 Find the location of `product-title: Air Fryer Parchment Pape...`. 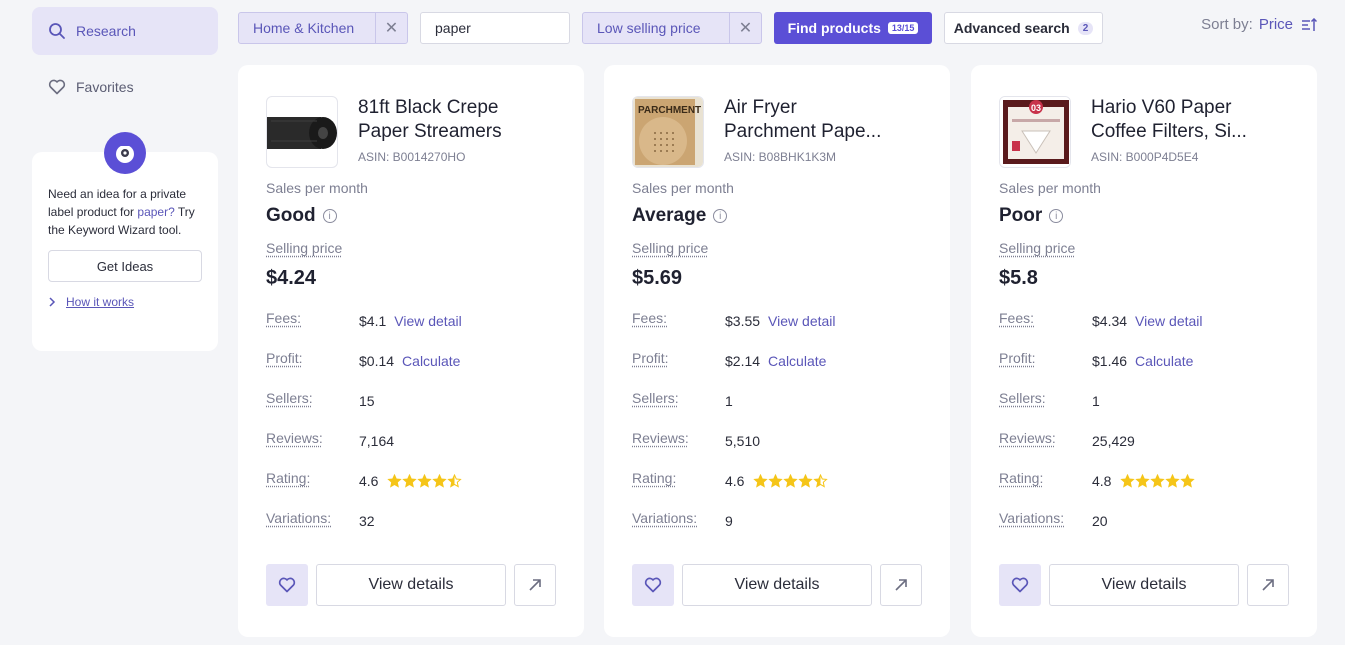

product-title: Air Fryer Parchment Pape... is located at coordinates (824, 120).